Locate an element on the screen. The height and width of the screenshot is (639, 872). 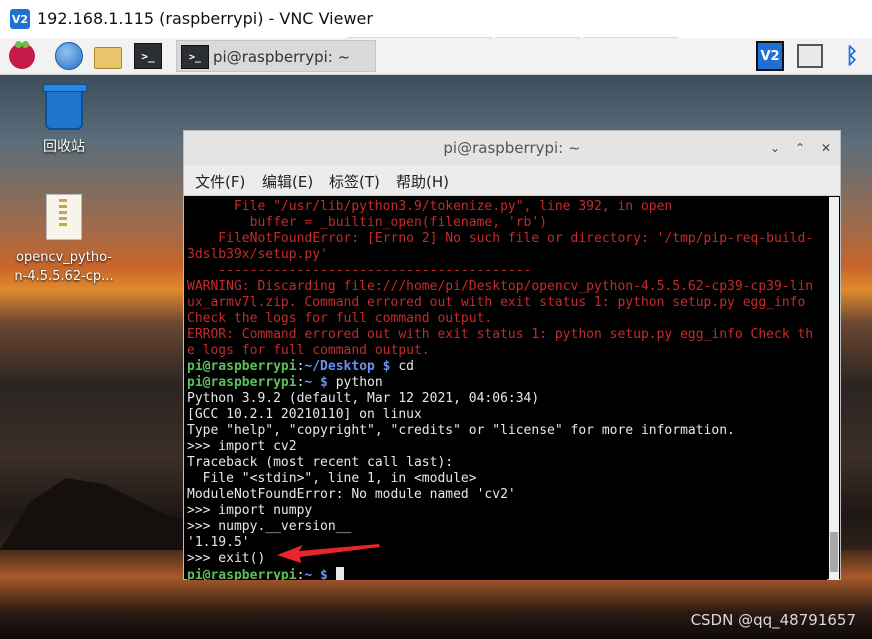
window-title: 192.168.1.115 (raspberrypi) - VNC Viewer is located at coordinates (205, 18).